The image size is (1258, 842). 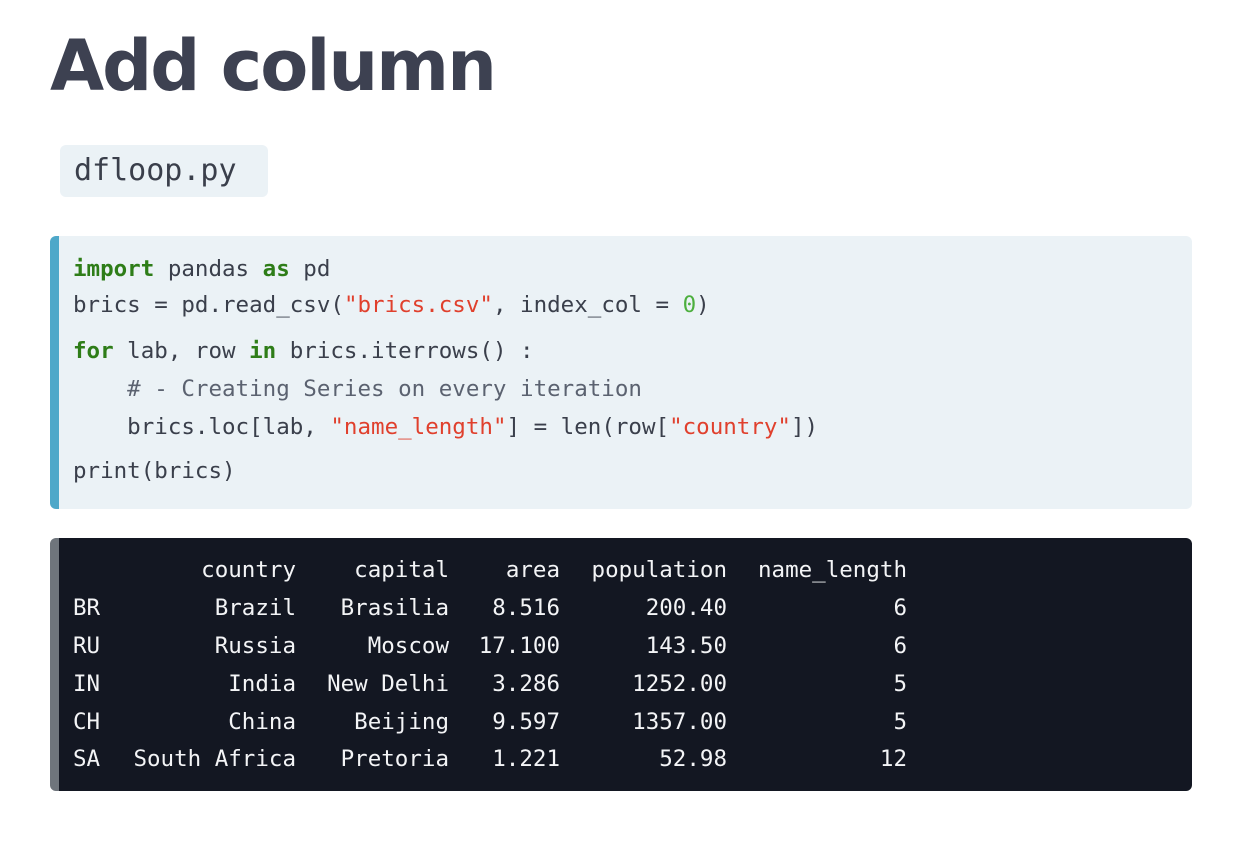 What do you see at coordinates (832, 570) in the screenshot?
I see `column-header-name-length: name_length` at bounding box center [832, 570].